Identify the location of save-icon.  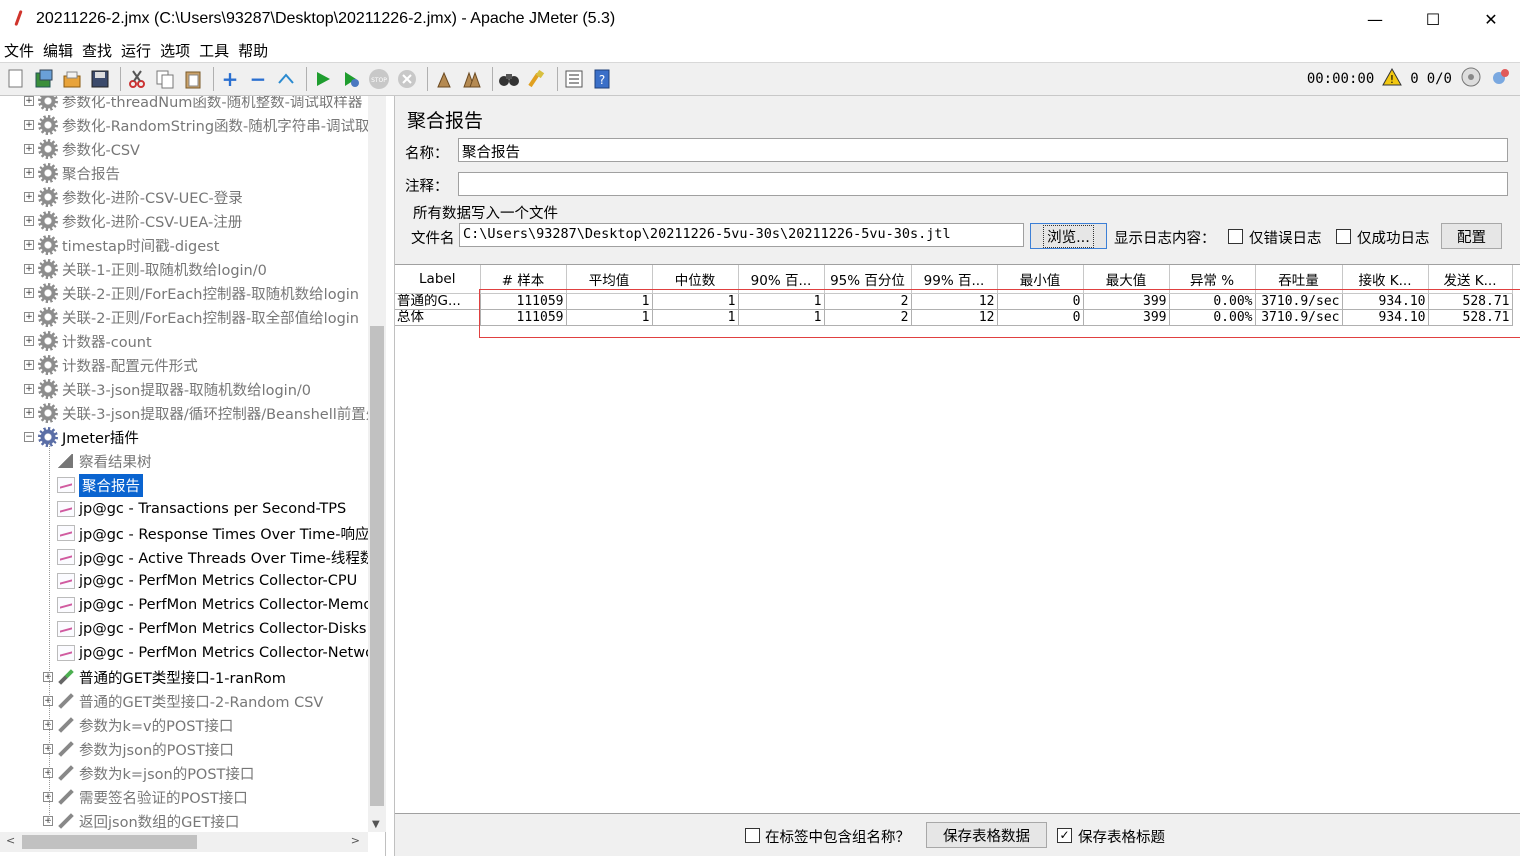
(100, 79).